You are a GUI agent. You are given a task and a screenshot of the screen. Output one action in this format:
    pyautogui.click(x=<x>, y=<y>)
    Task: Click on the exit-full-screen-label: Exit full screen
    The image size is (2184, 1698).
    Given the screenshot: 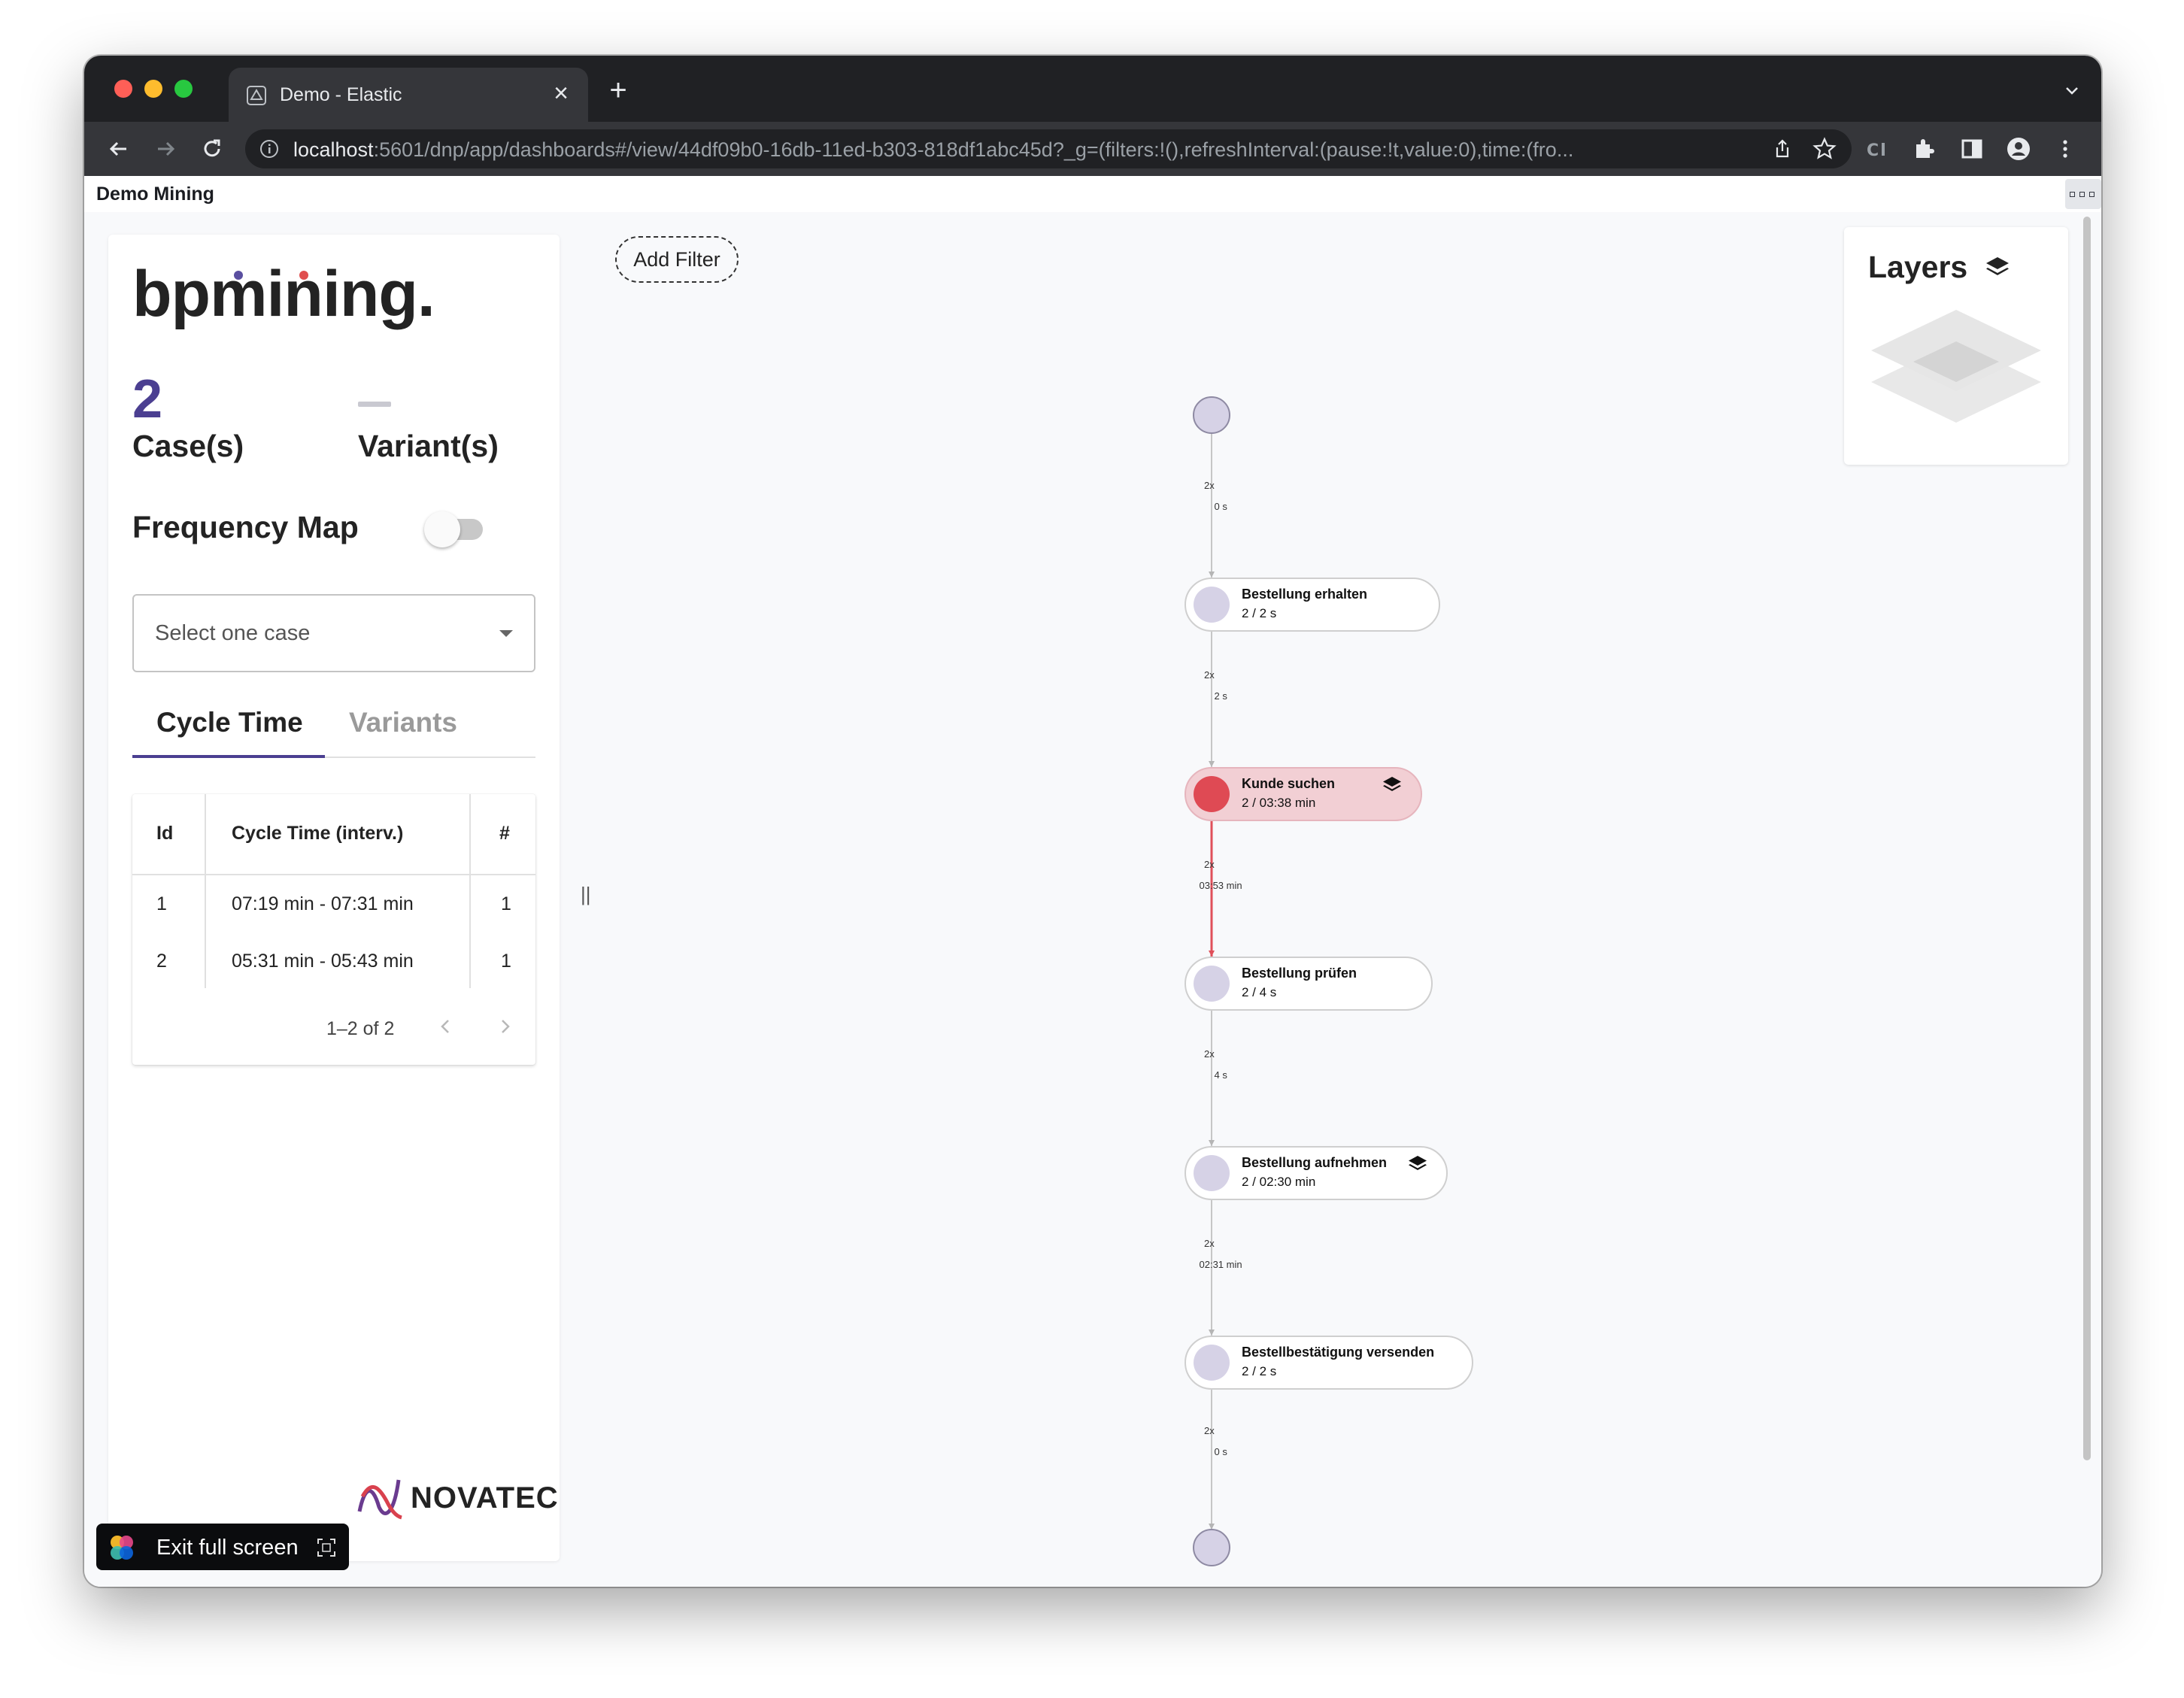 What is the action you would take?
    pyautogui.click(x=228, y=1548)
    